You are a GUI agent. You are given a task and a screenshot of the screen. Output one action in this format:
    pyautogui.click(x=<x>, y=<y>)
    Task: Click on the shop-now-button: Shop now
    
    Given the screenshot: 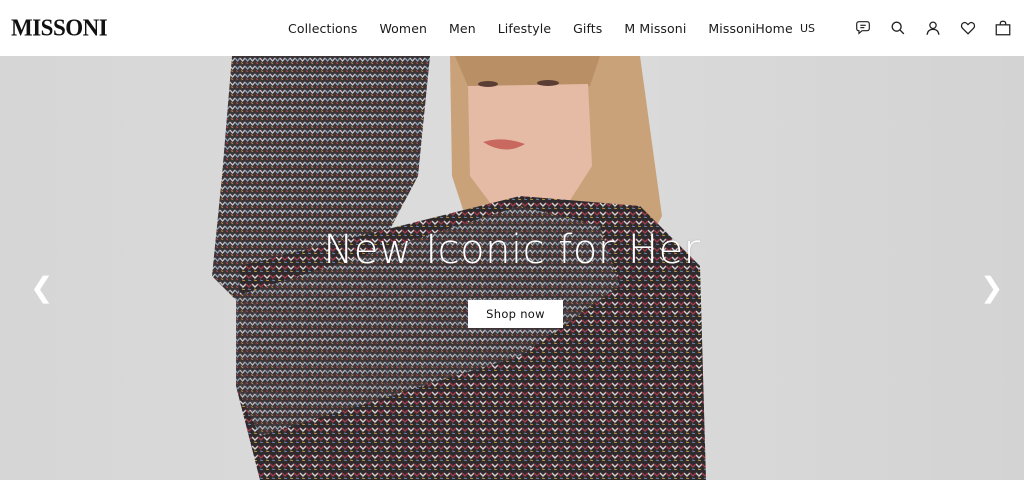 What is the action you would take?
    pyautogui.click(x=515, y=314)
    